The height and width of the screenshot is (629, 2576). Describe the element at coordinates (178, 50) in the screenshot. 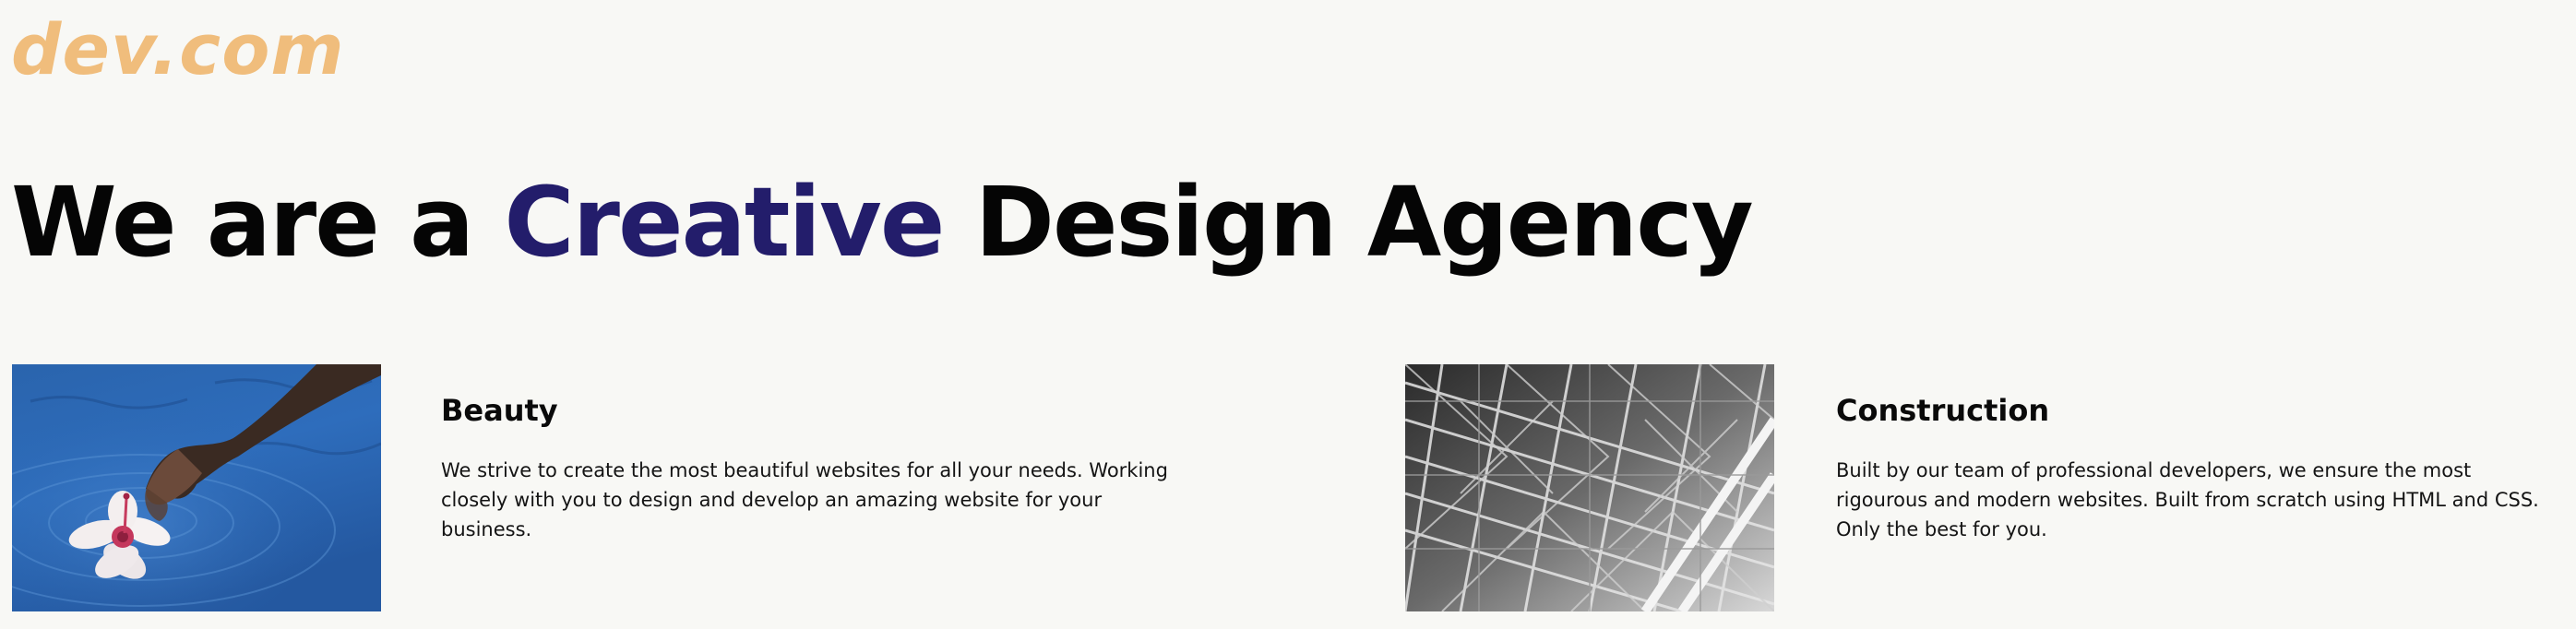

I see `site-logo: dev.com` at that location.